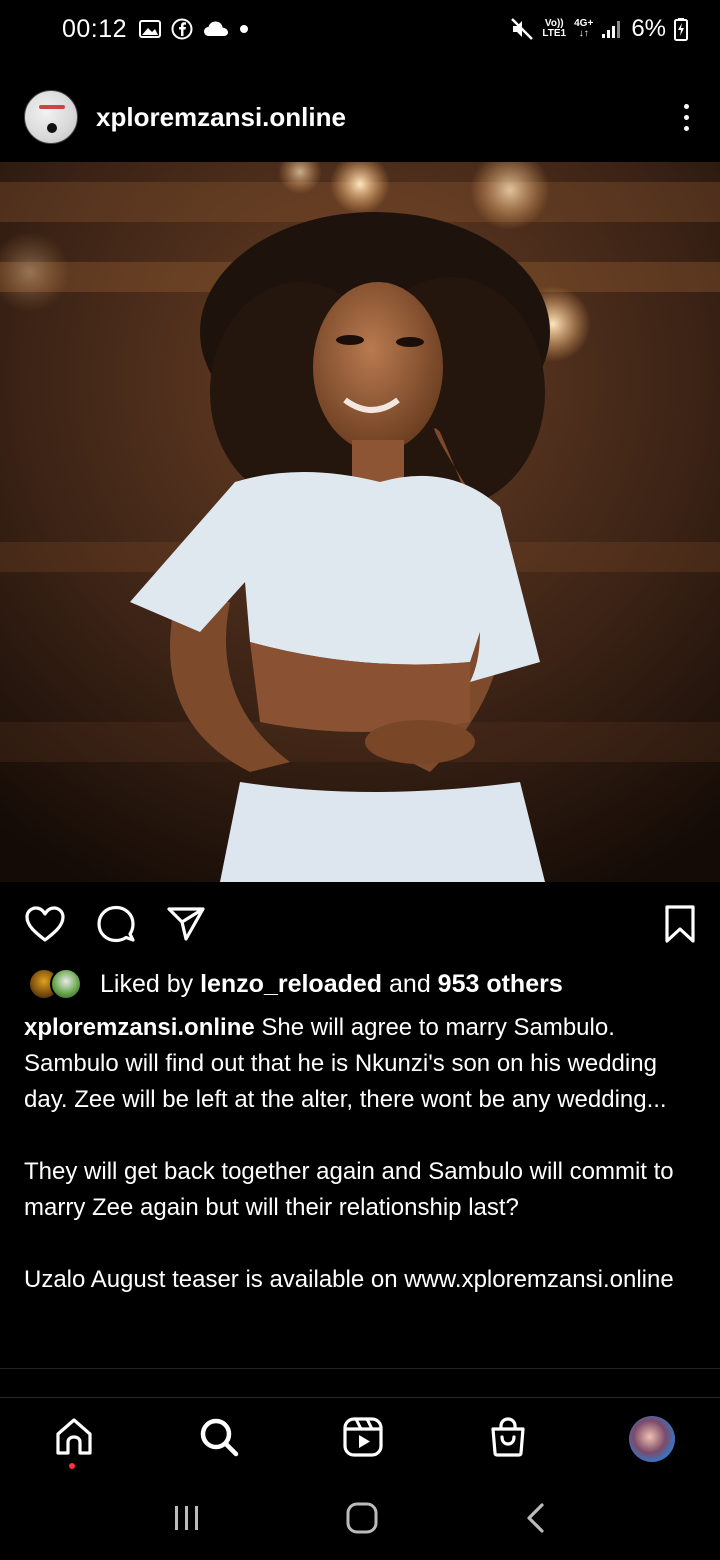 The width and height of the screenshot is (720, 1560). Describe the element at coordinates (680, 924) in the screenshot. I see `bookmark-icon` at that location.